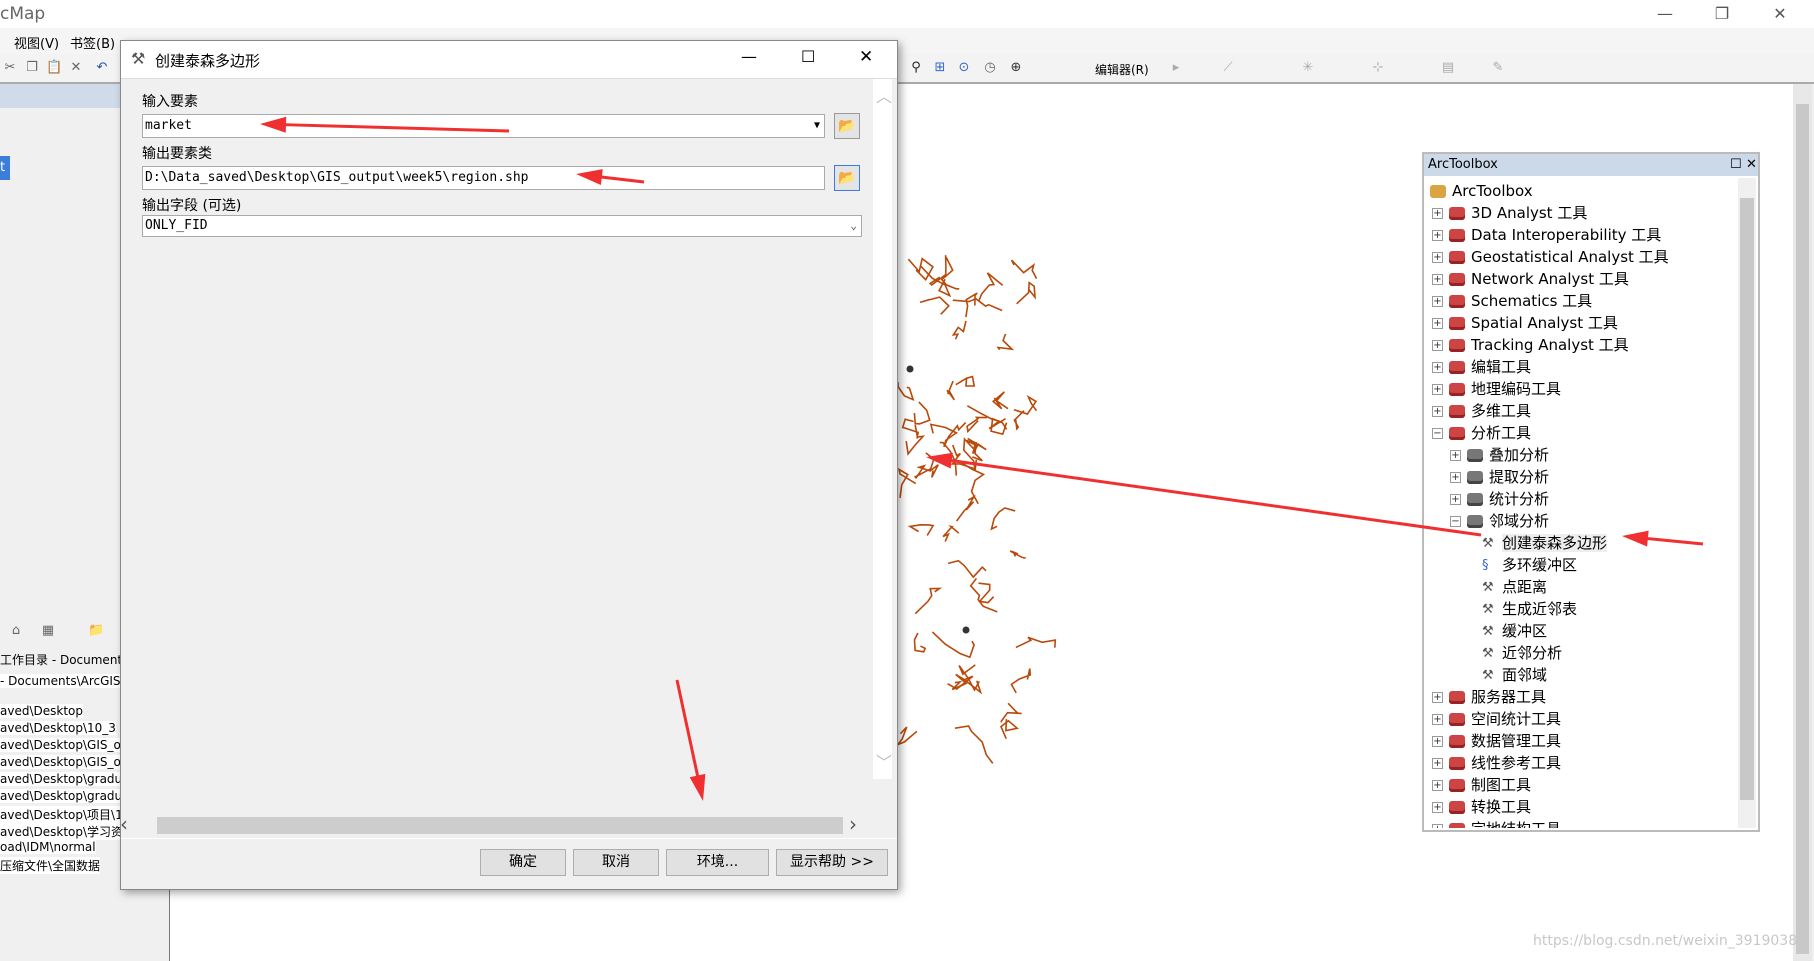 This screenshot has width=1814, height=961. What do you see at coordinates (102, 68) in the screenshot?
I see `undo-icon: ↶` at bounding box center [102, 68].